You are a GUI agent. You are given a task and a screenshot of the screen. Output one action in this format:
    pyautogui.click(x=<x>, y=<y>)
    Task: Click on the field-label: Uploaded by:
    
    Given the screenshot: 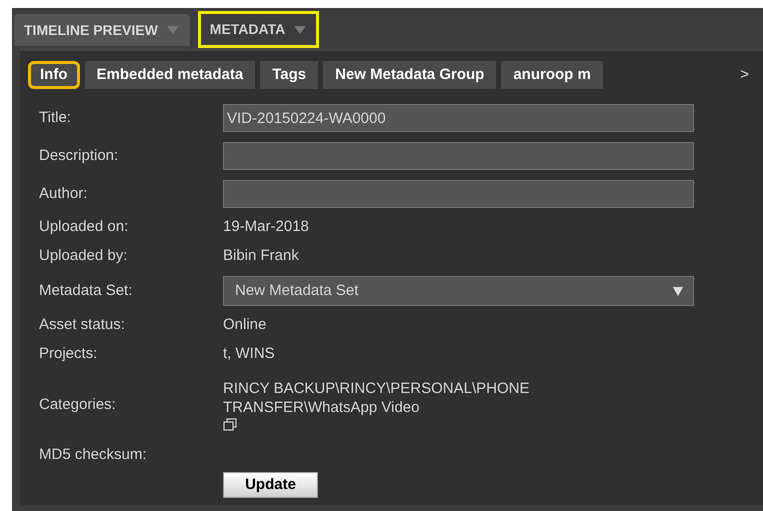 What is the action you would take?
    pyautogui.click(x=83, y=256)
    